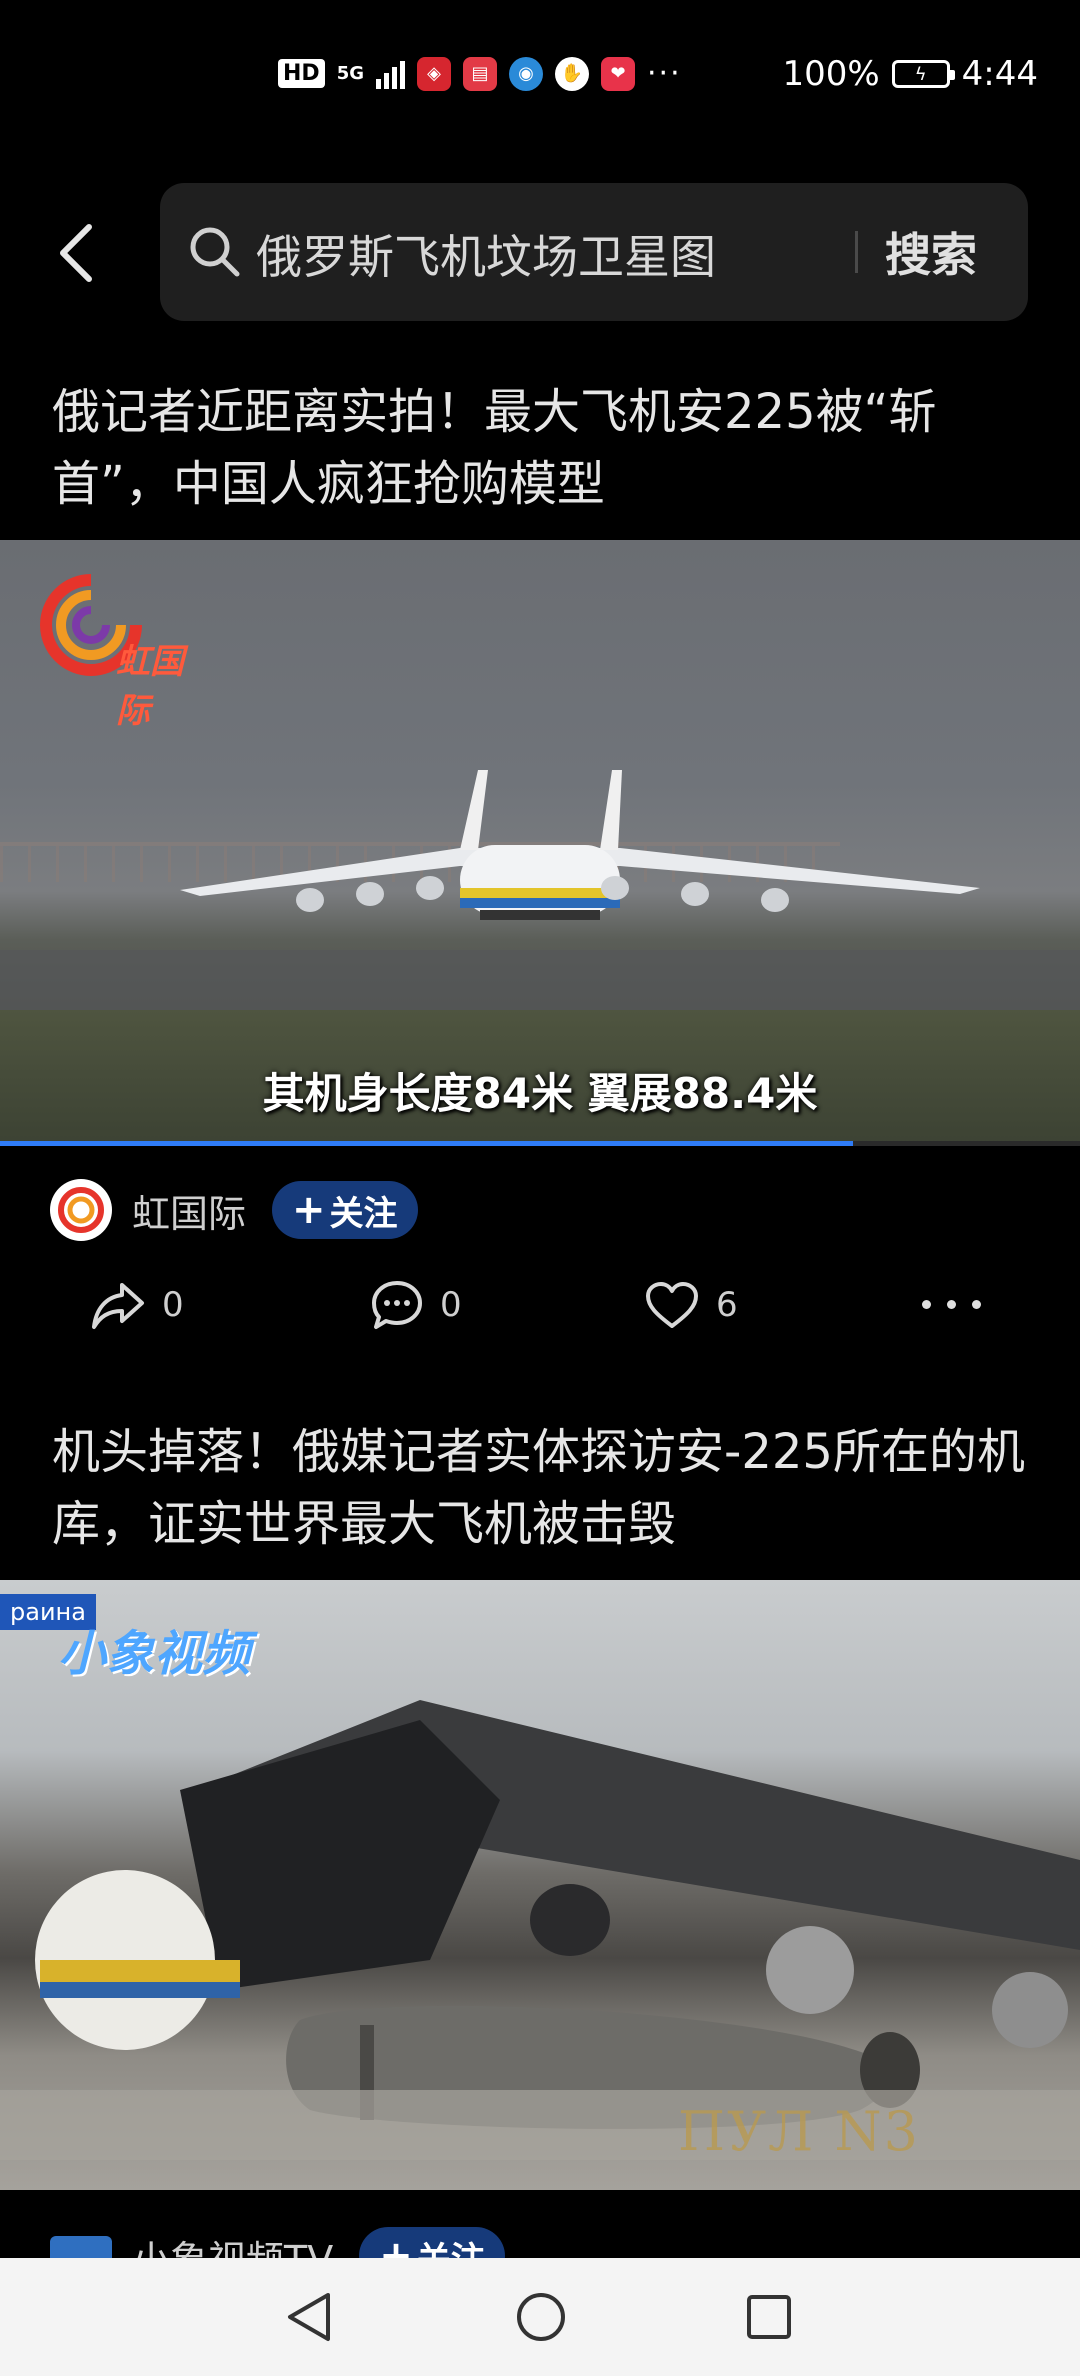  Describe the element at coordinates (799, 2131) in the screenshot. I see `video-watermark: ПУЛ N3` at that location.